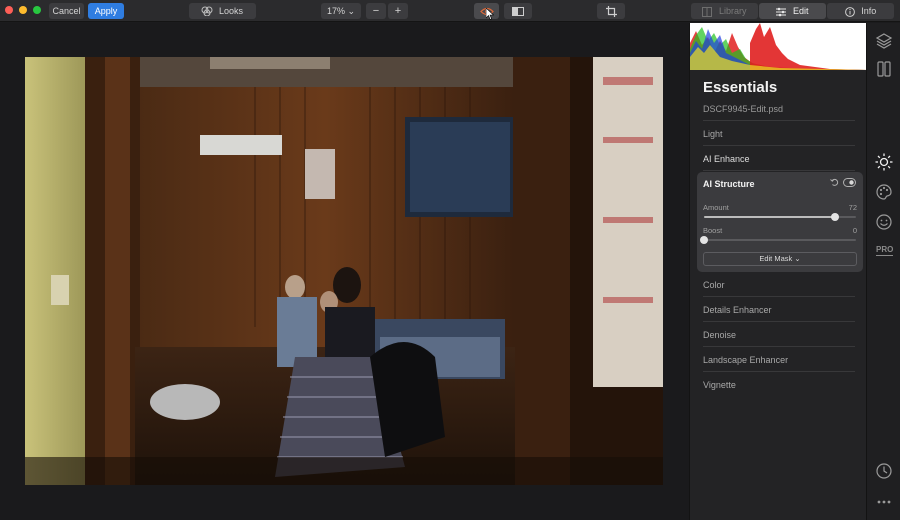  What do you see at coordinates (834, 182) in the screenshot?
I see `reset-icon` at bounding box center [834, 182].